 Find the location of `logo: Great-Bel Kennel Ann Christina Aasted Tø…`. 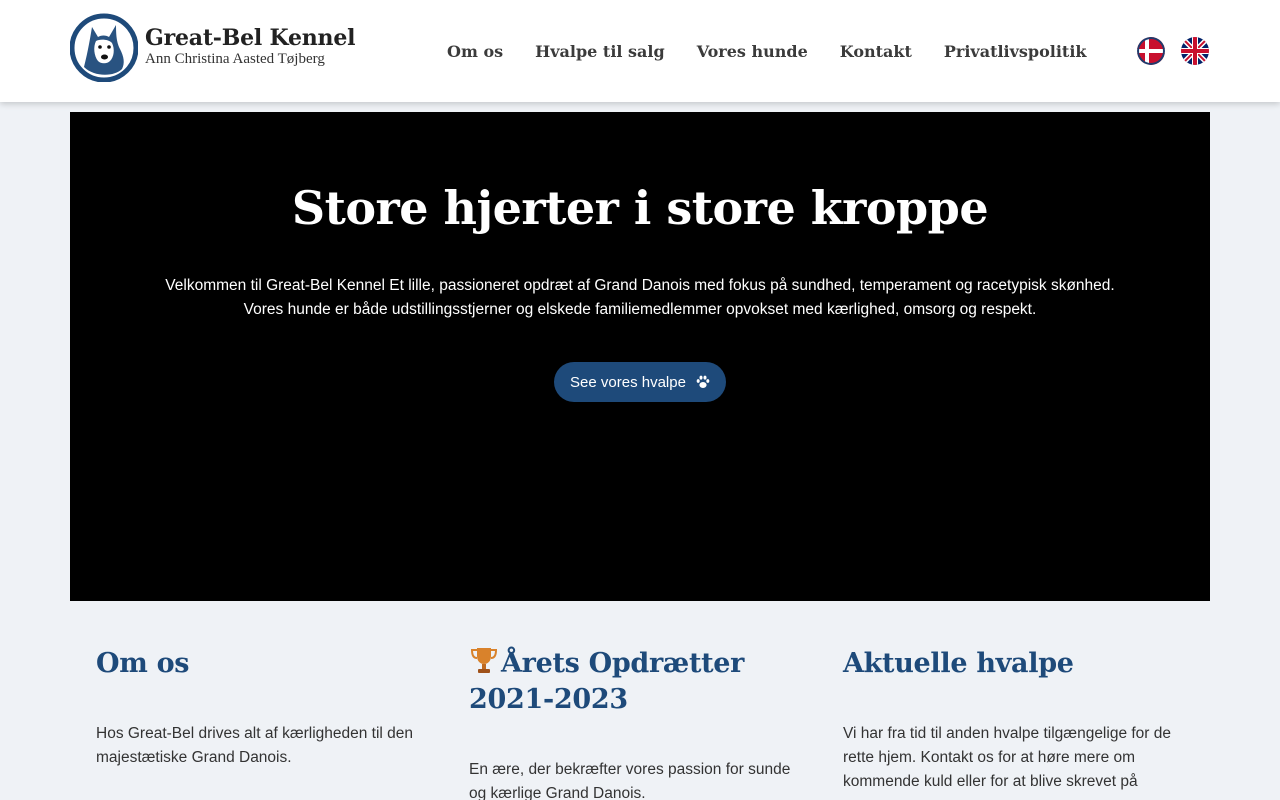

logo: Great-Bel Kennel Ann Christina Aasted Tø… is located at coordinates (212, 46).